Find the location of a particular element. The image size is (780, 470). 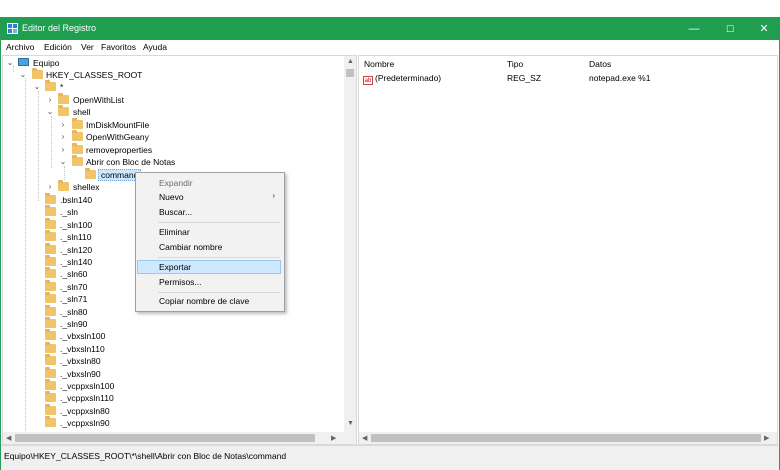

menu-item-eliminar: Eliminar is located at coordinates (209, 232).